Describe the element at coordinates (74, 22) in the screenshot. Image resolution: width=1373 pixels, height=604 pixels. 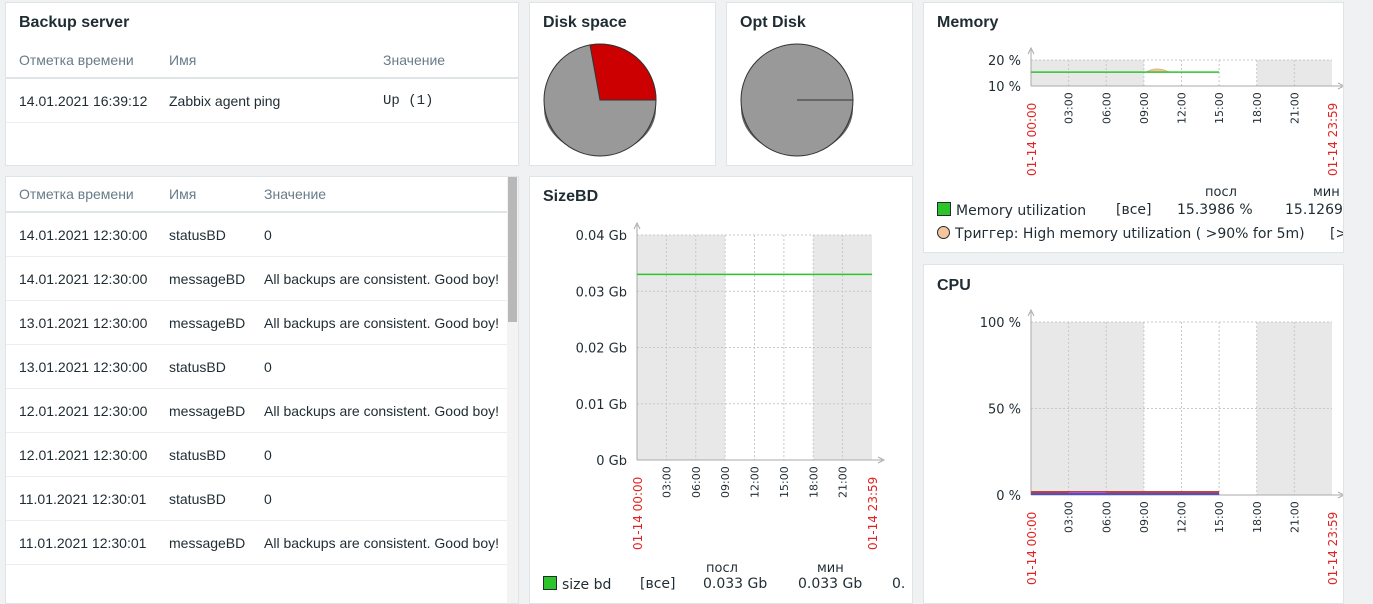
I see `widget-title: Backup server` at that location.